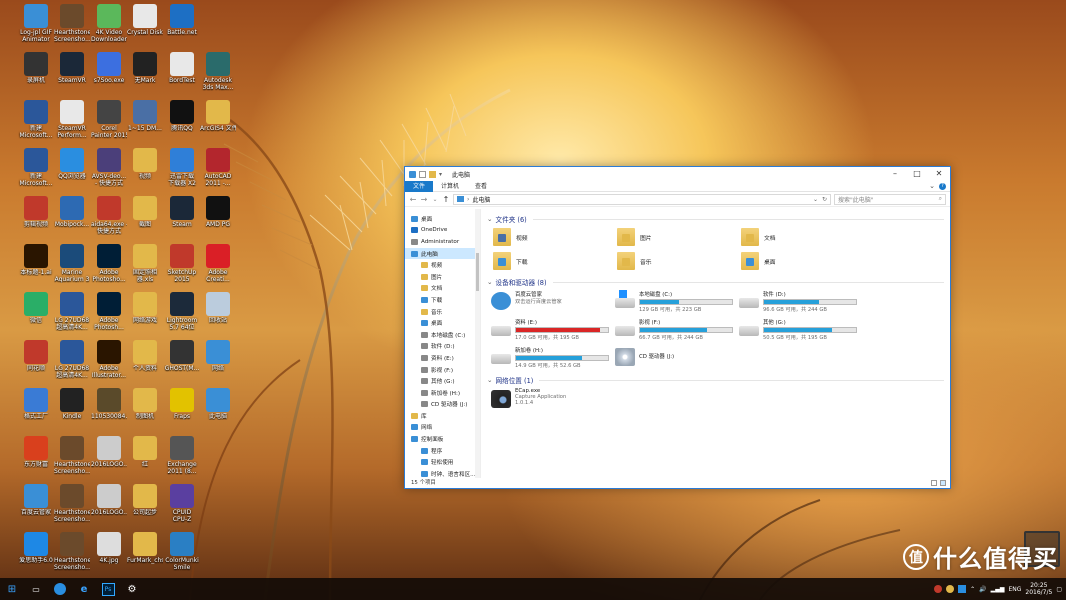 The height and width of the screenshot is (600, 1066). Describe the element at coordinates (84, 589) in the screenshot. I see `edge-icon: e` at that location.